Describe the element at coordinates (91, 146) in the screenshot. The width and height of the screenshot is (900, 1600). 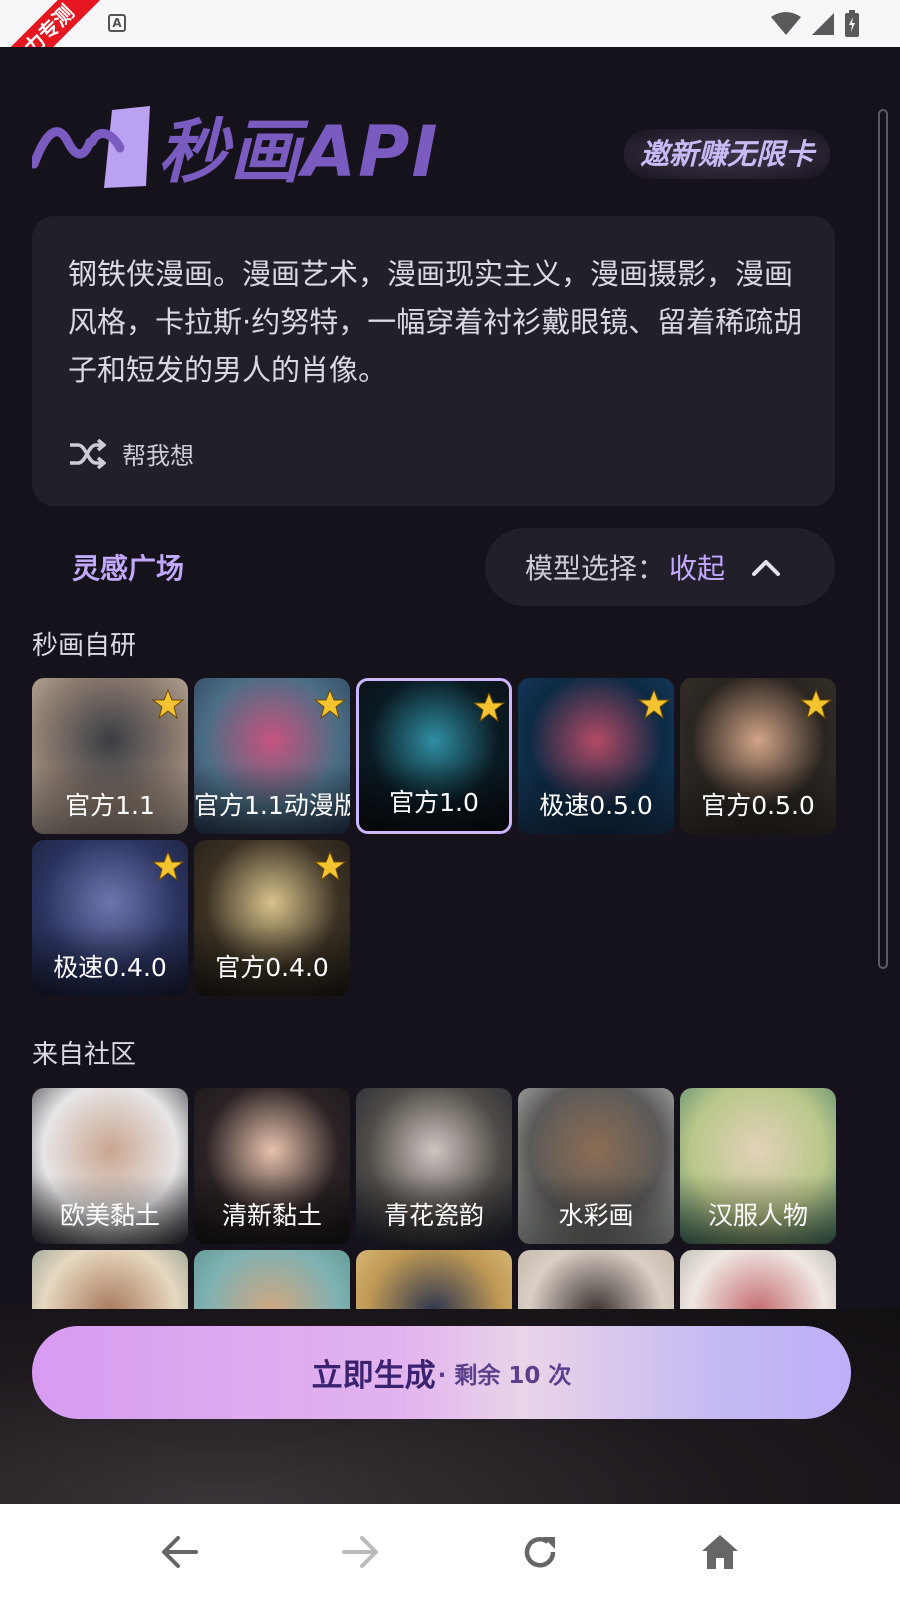
I see `logo-mark-icon` at that location.